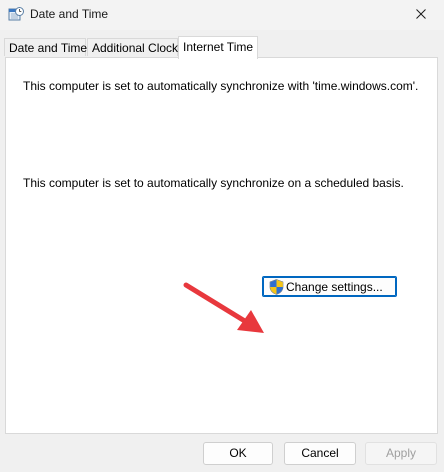 The height and width of the screenshot is (472, 444). Describe the element at coordinates (276, 287) in the screenshot. I see `uac-shield-icon` at that location.